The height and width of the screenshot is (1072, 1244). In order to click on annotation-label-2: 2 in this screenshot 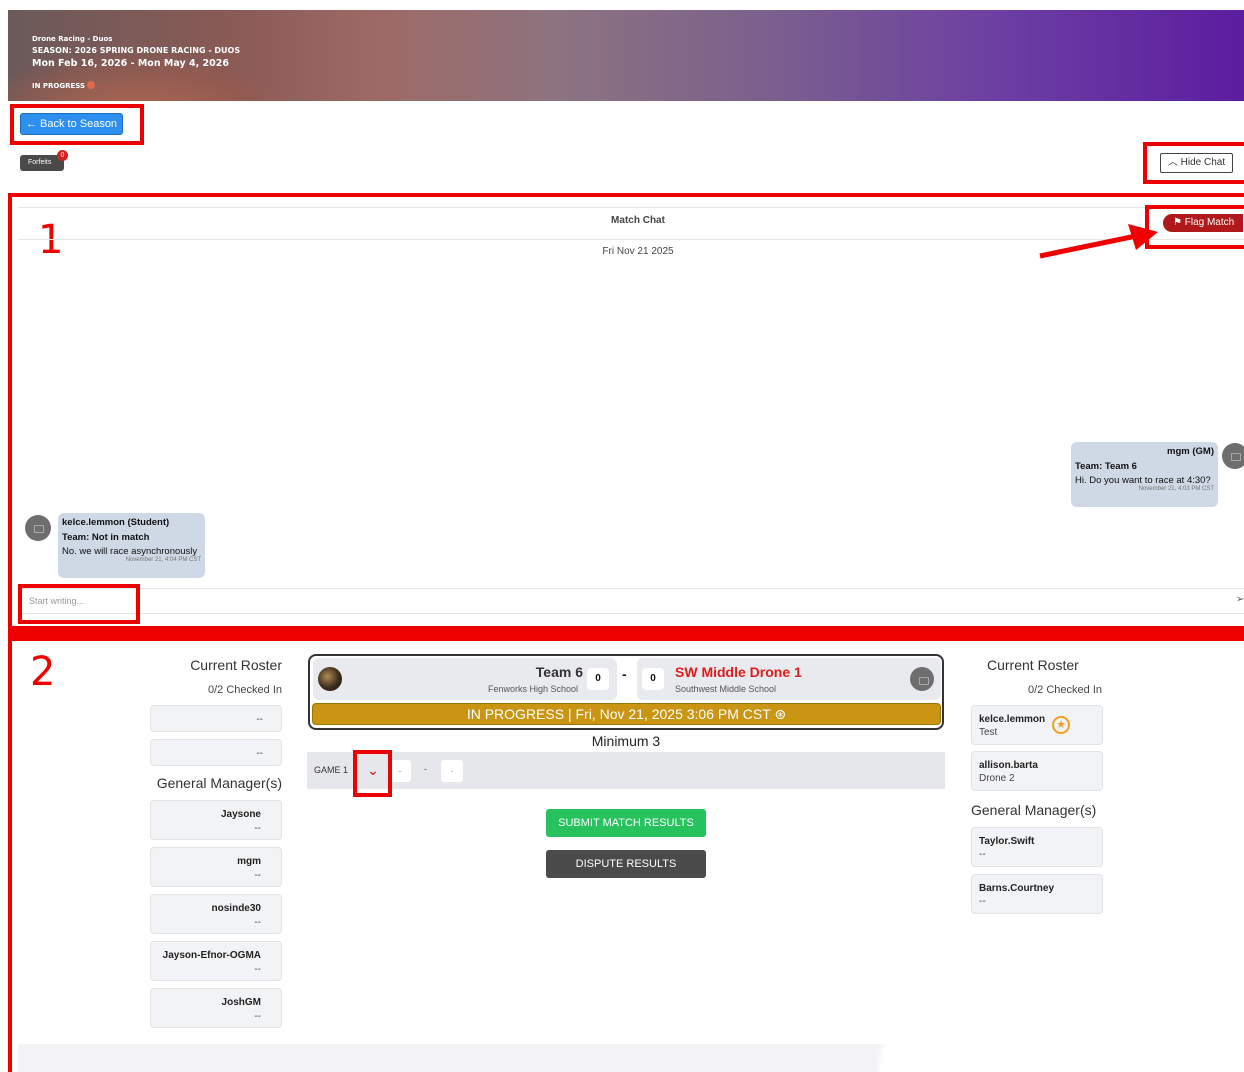, I will do `click(43, 672)`.